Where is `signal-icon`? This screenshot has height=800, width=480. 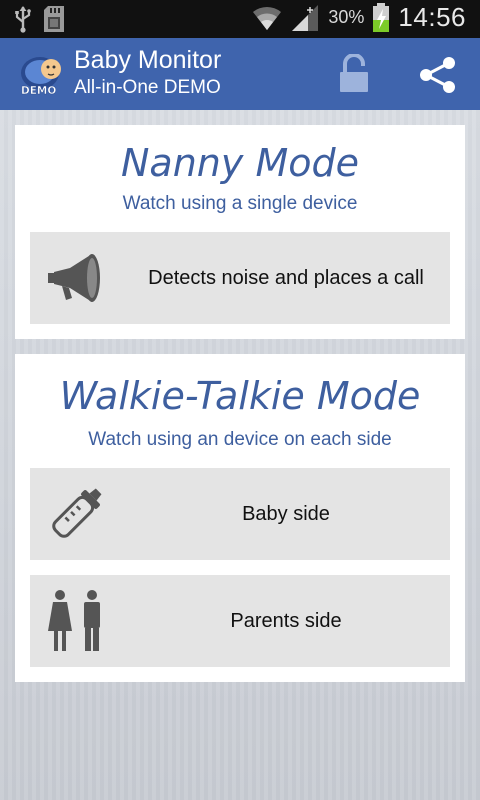
signal-icon is located at coordinates (305, 17).